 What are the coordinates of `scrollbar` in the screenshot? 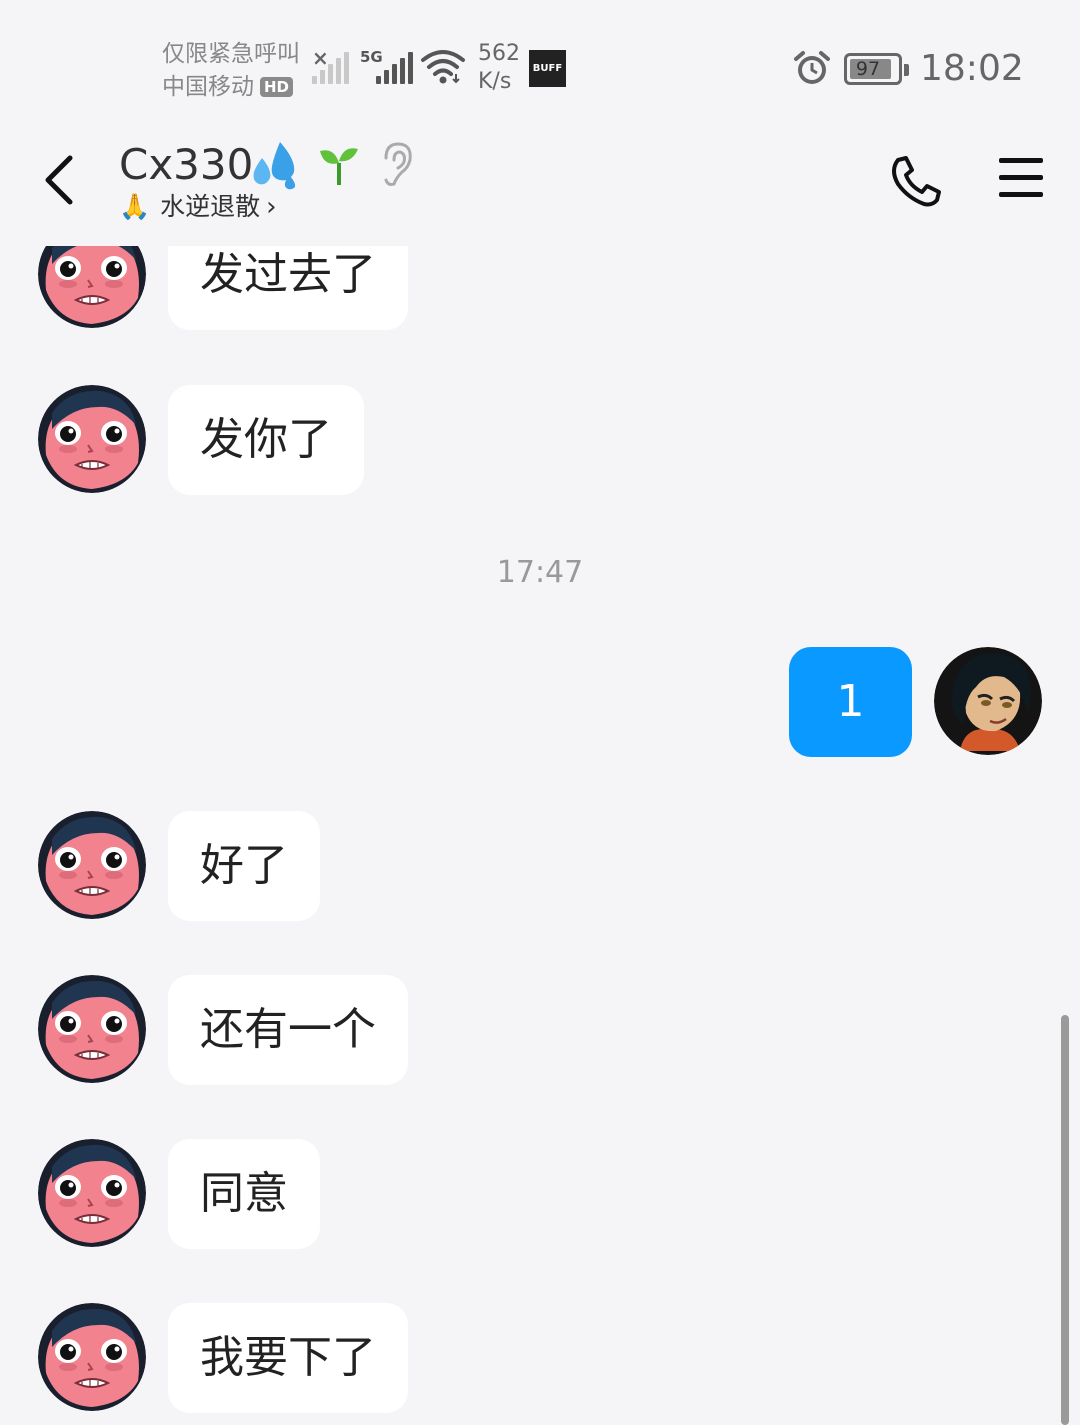 It's located at (1065, 1220).